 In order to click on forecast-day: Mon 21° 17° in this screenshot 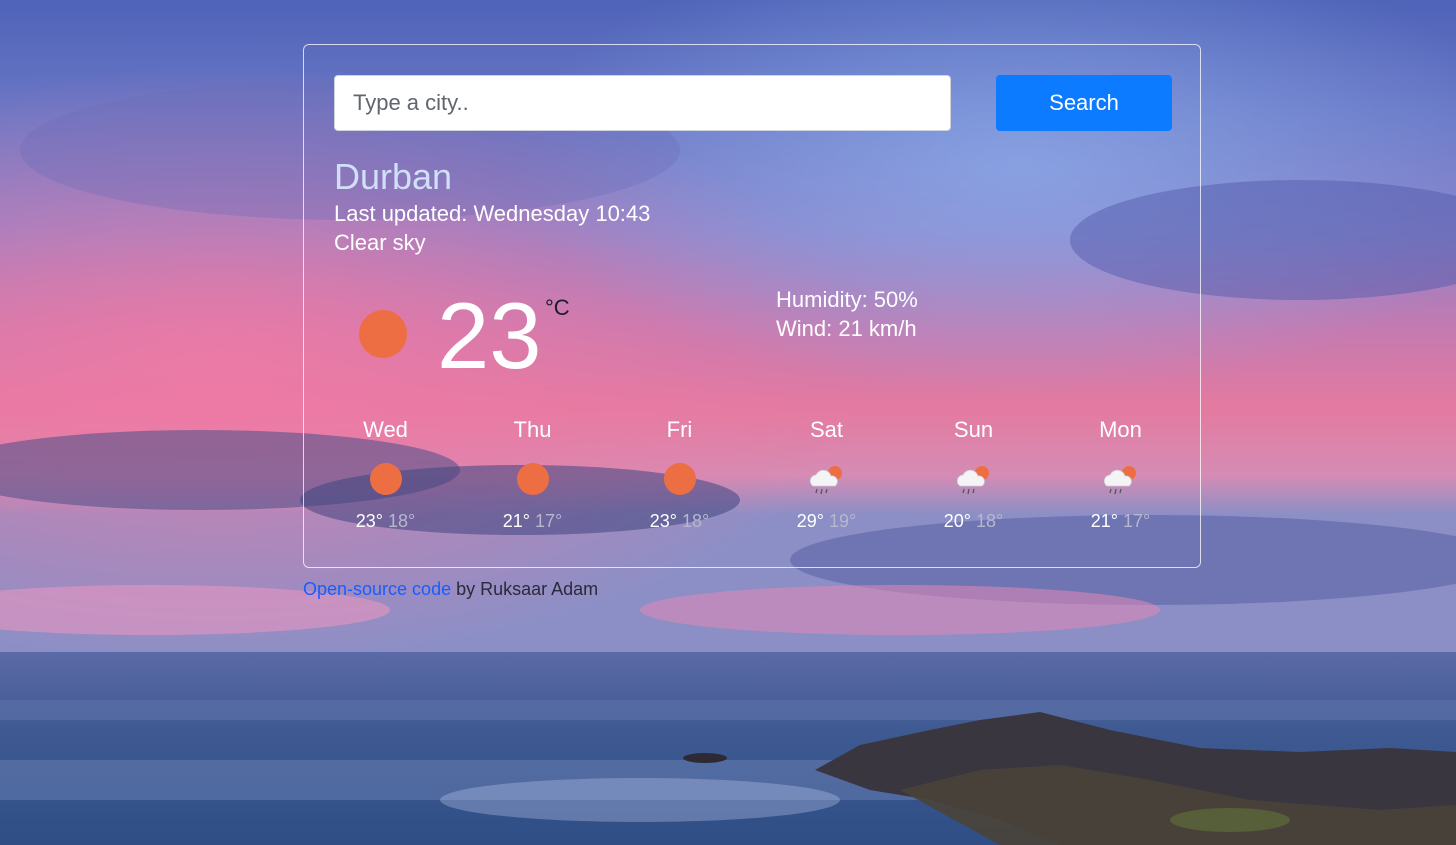, I will do `click(1120, 473)`.